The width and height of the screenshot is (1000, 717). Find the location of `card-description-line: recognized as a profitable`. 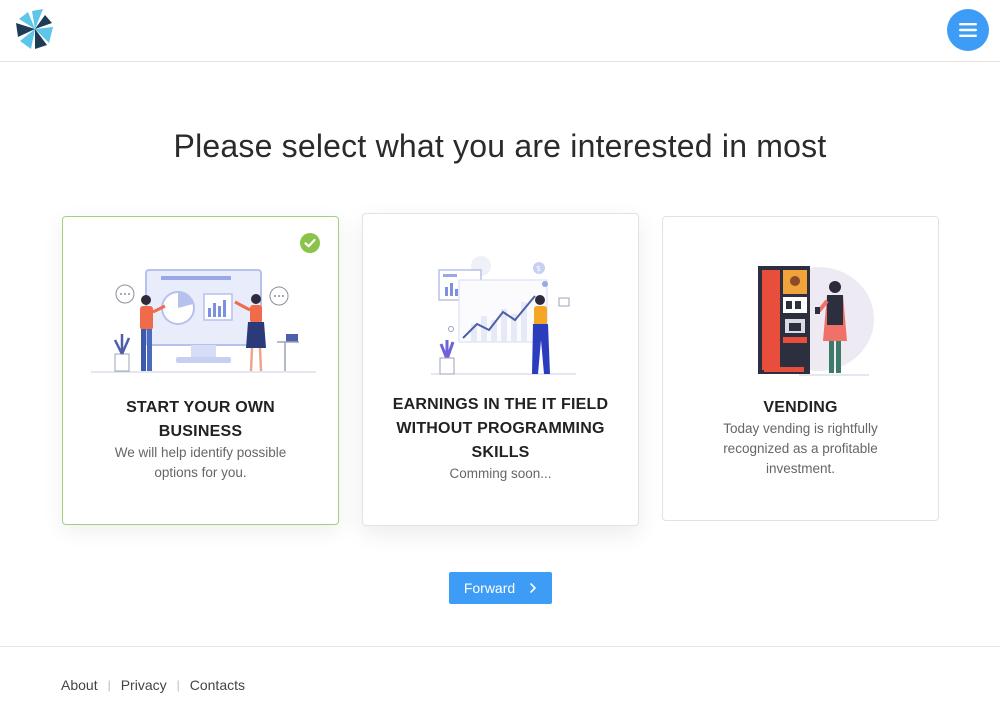

card-description-line: recognized as a profitable is located at coordinates (800, 448).